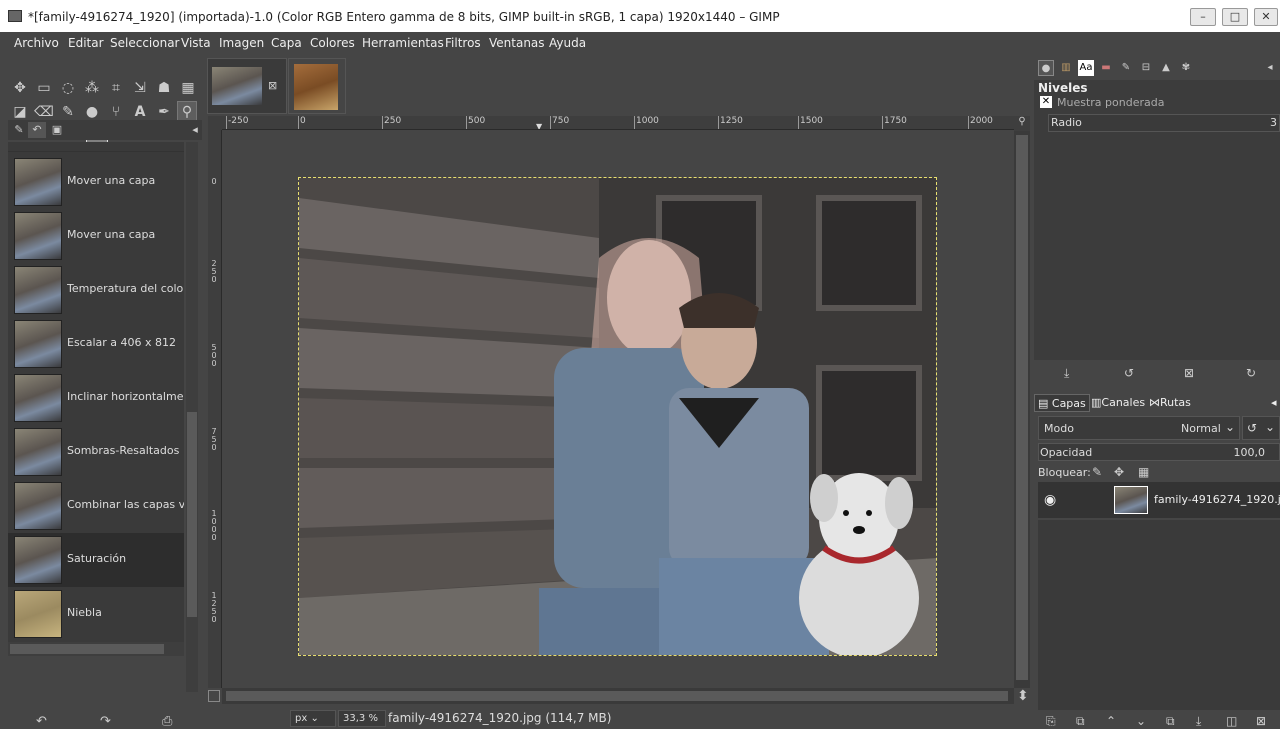 This screenshot has height=729, width=1280. Describe the element at coordinates (403, 43) in the screenshot. I see `menu-herramientas: Herramientas` at that location.